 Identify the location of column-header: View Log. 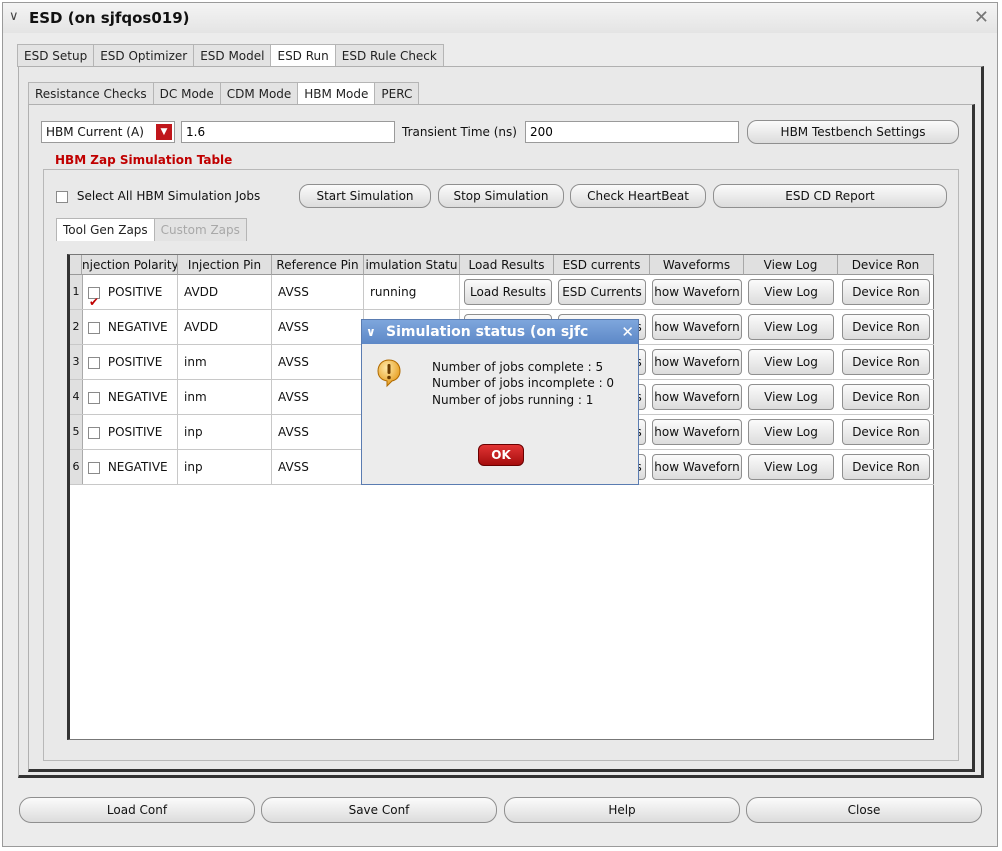
(791, 265).